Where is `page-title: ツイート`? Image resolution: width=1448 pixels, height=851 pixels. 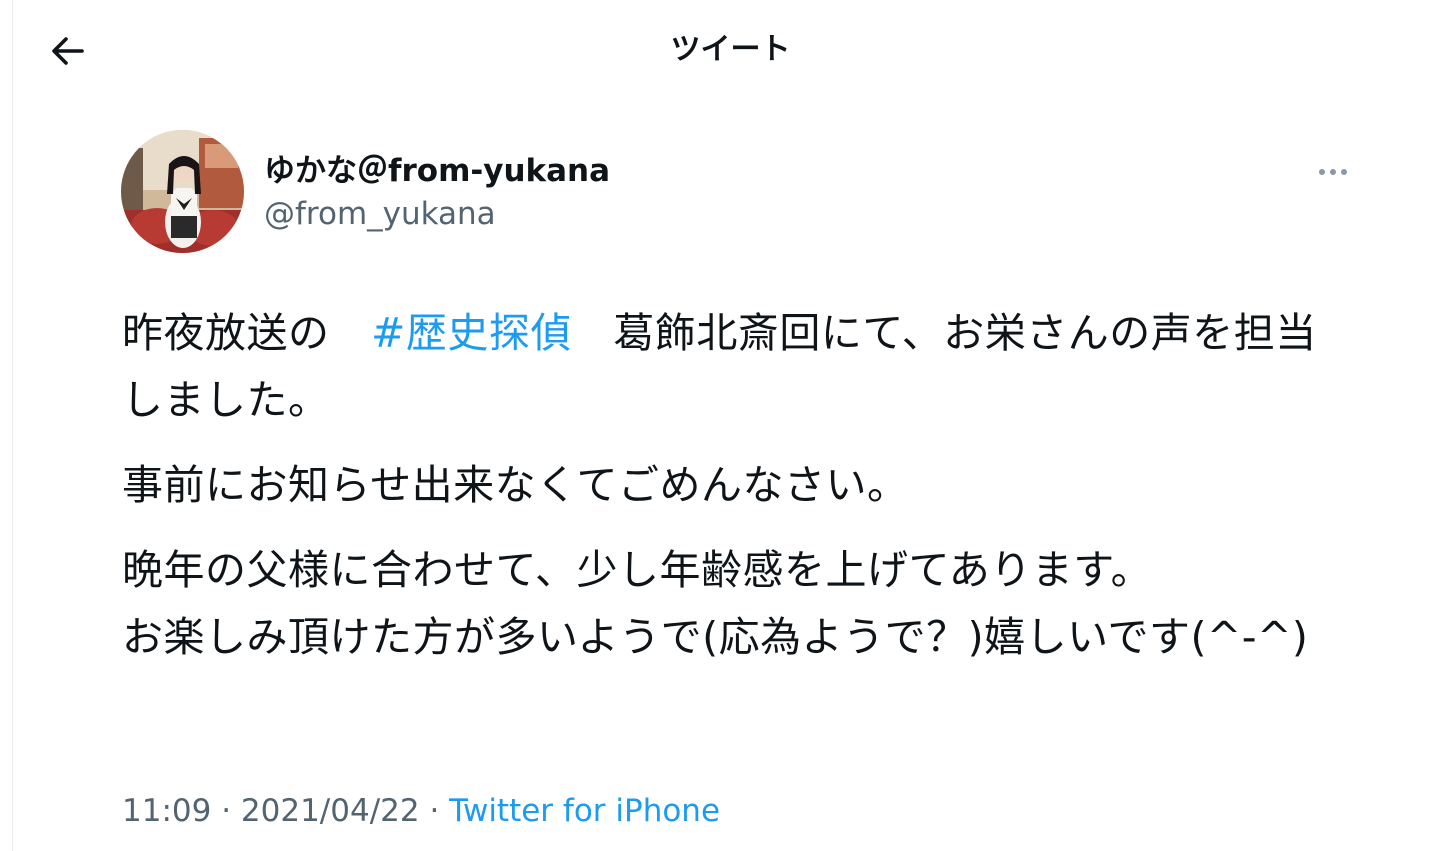
page-title: ツイート is located at coordinates (730, 49).